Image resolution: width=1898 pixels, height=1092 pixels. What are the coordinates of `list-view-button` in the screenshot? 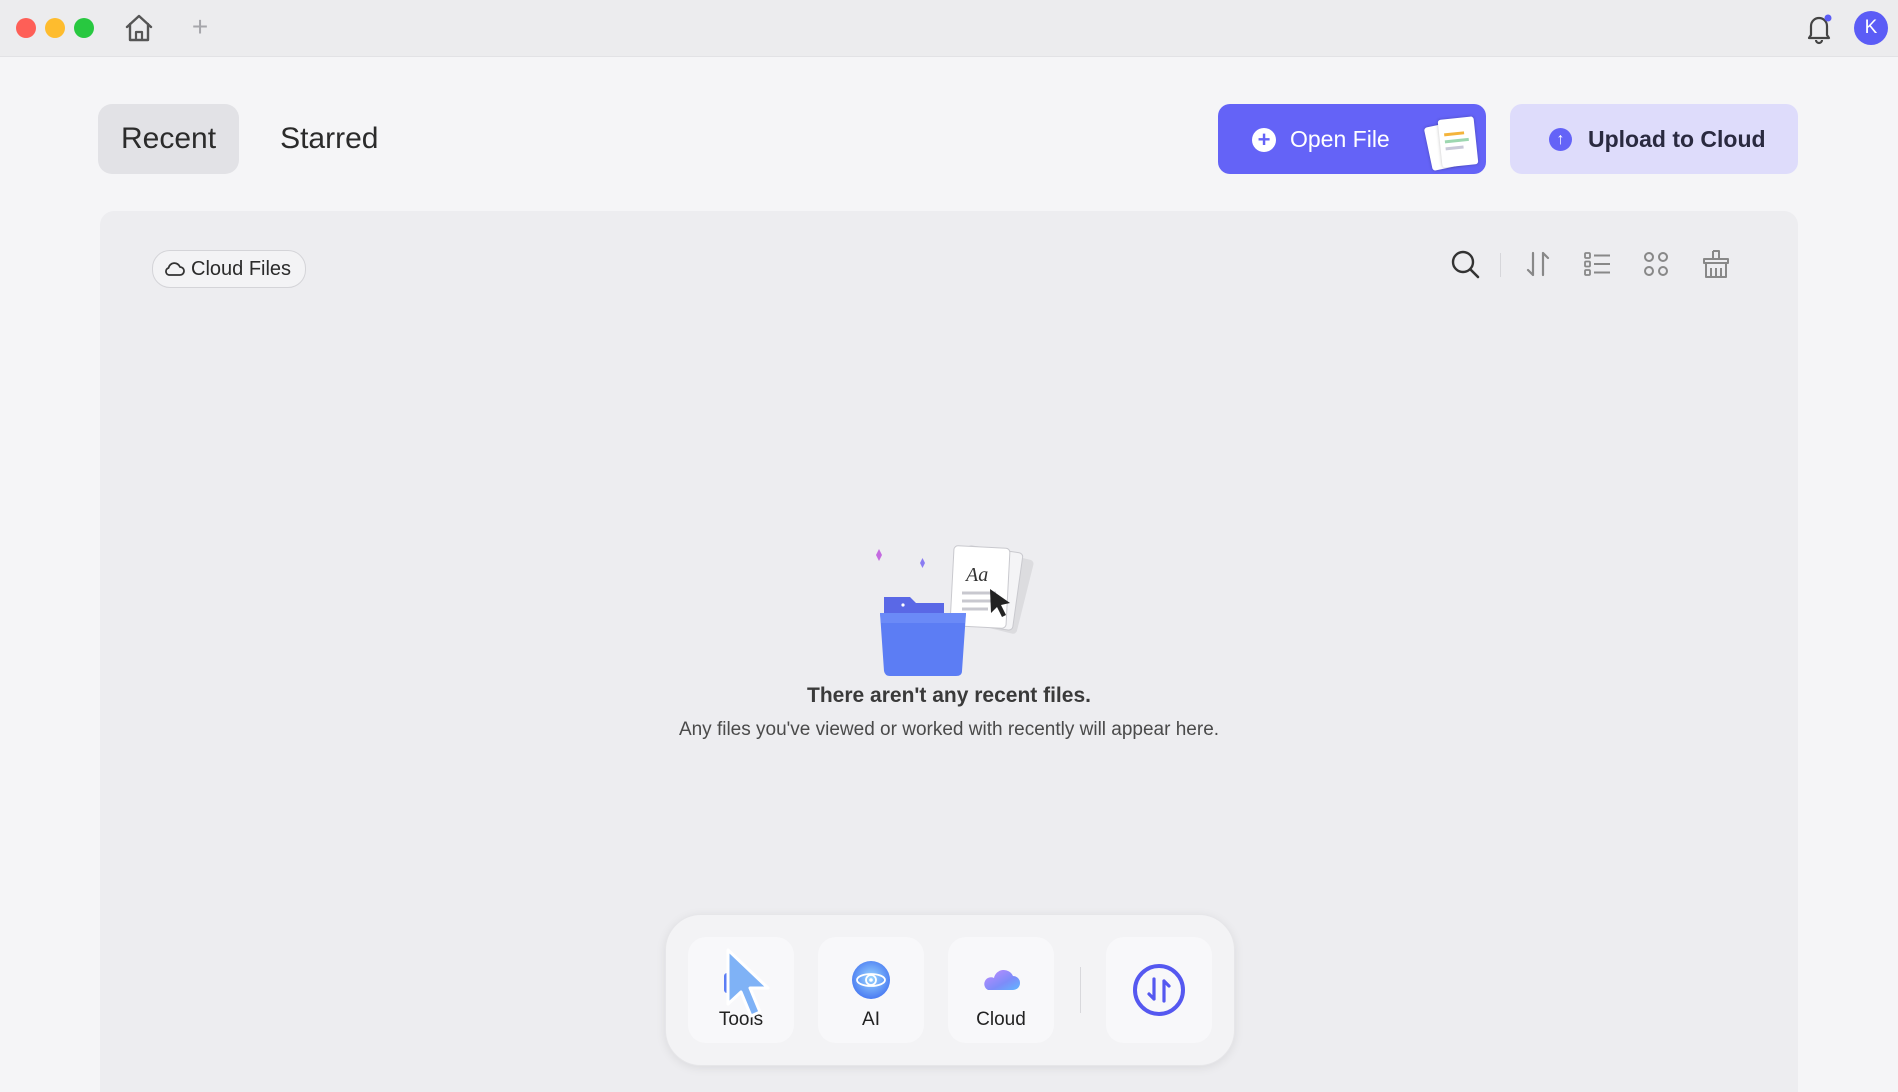 It's located at (1597, 264).